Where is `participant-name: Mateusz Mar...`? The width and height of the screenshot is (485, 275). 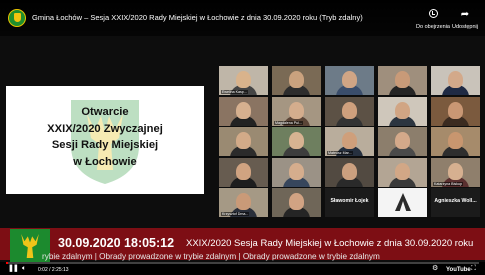 participant-name: Mateusz Mar... is located at coordinates (340, 153).